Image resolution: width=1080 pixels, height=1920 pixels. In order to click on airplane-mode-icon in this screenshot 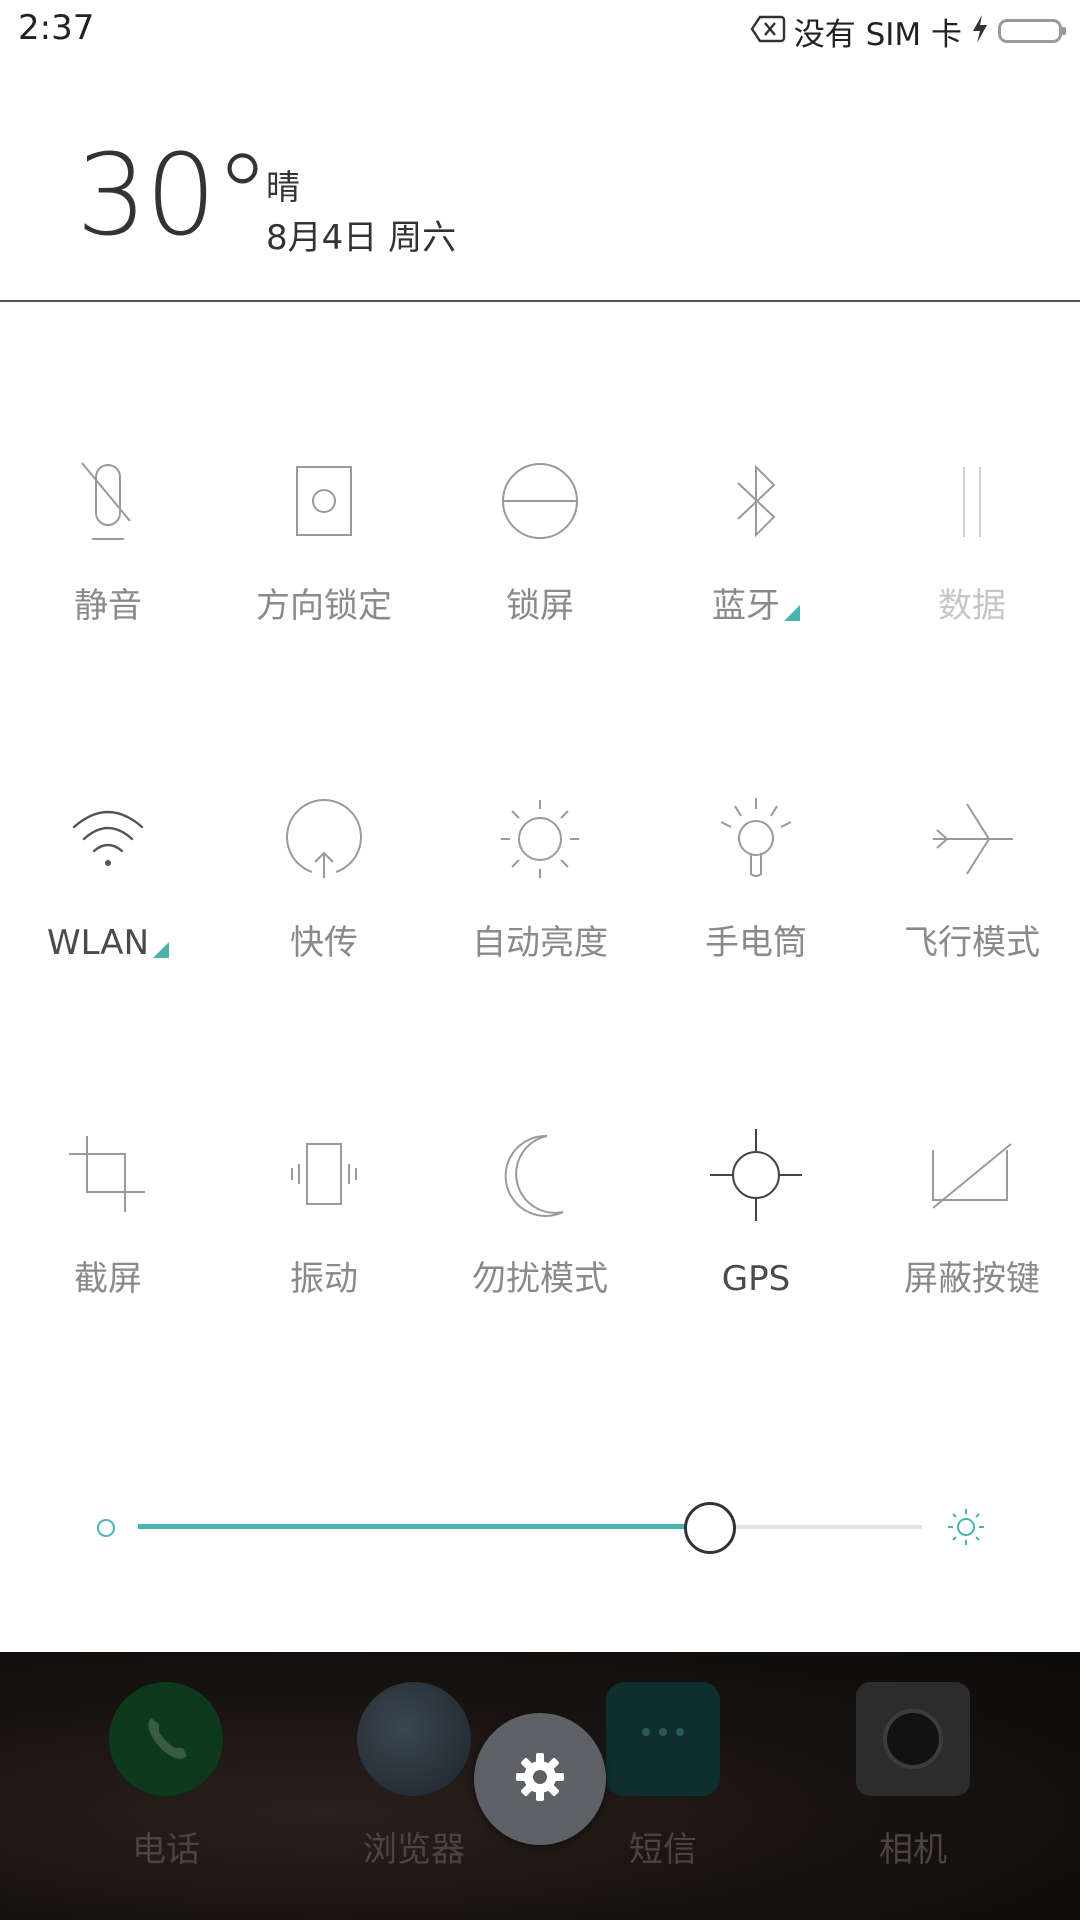, I will do `click(972, 839)`.